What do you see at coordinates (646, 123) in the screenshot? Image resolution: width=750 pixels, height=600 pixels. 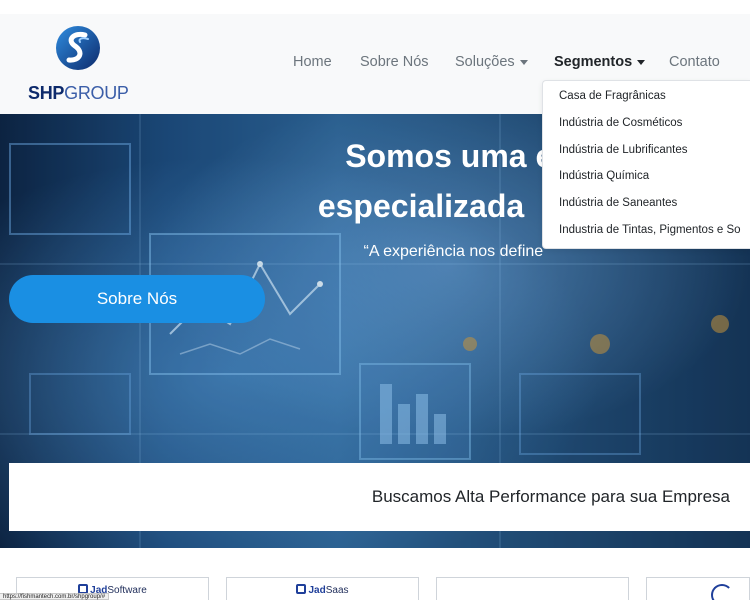 I see `dropdown-item-cosmeticos: Indústria de Cosméticos` at bounding box center [646, 123].